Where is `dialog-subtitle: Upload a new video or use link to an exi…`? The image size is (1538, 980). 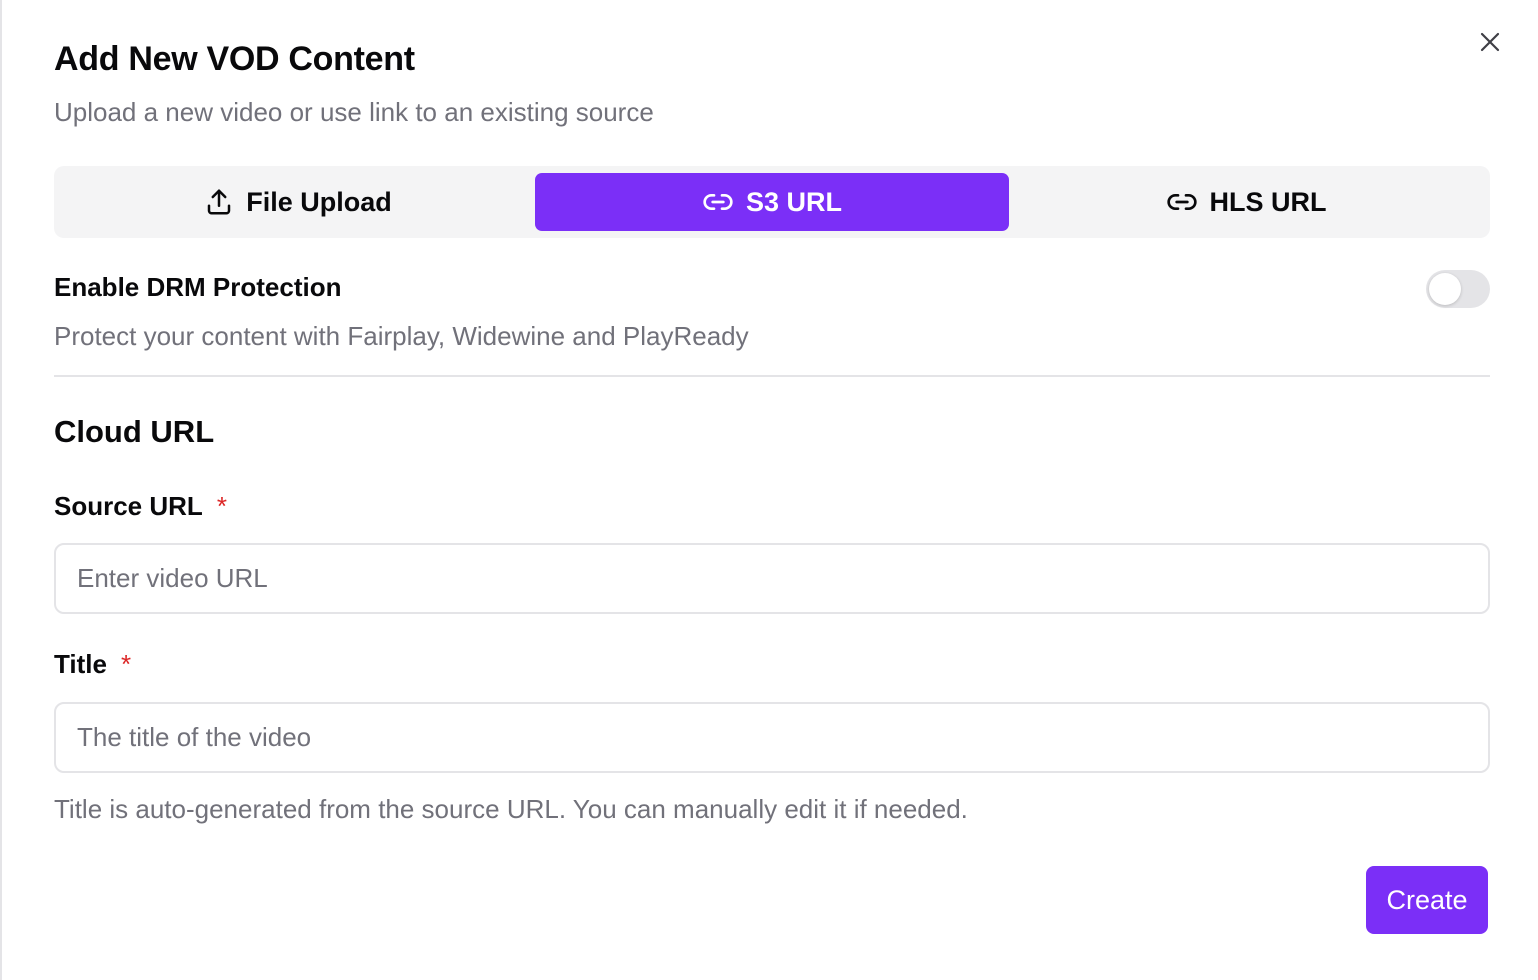 dialog-subtitle: Upload a new video or use link to an exi… is located at coordinates (354, 112).